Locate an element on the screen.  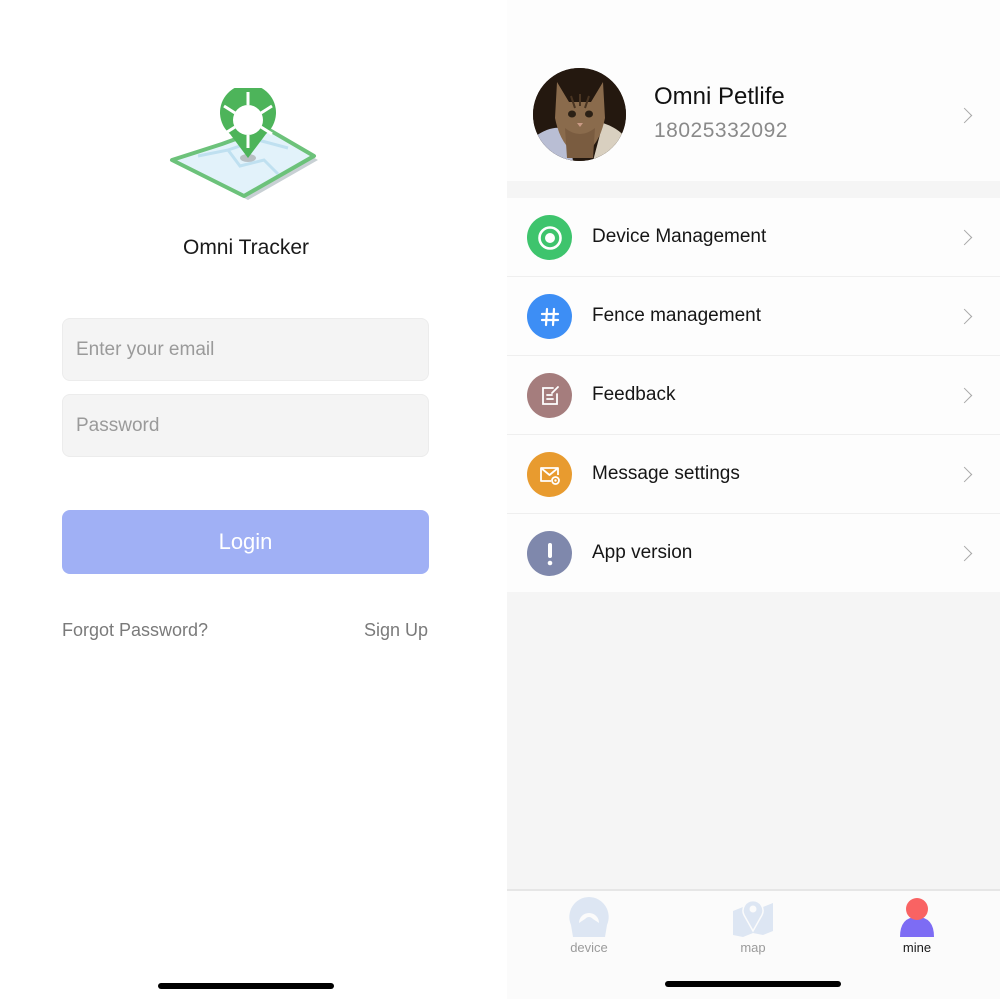
menu-item-label: App version is located at coordinates (642, 552).